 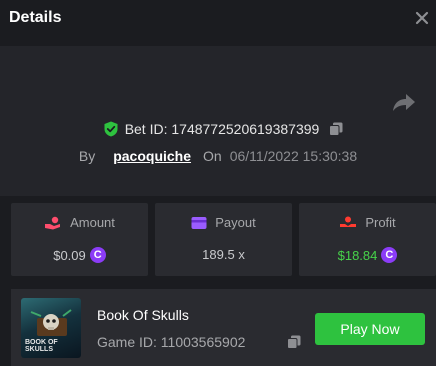 I want to click on game-name: Book Of Skulls, so click(x=143, y=315).